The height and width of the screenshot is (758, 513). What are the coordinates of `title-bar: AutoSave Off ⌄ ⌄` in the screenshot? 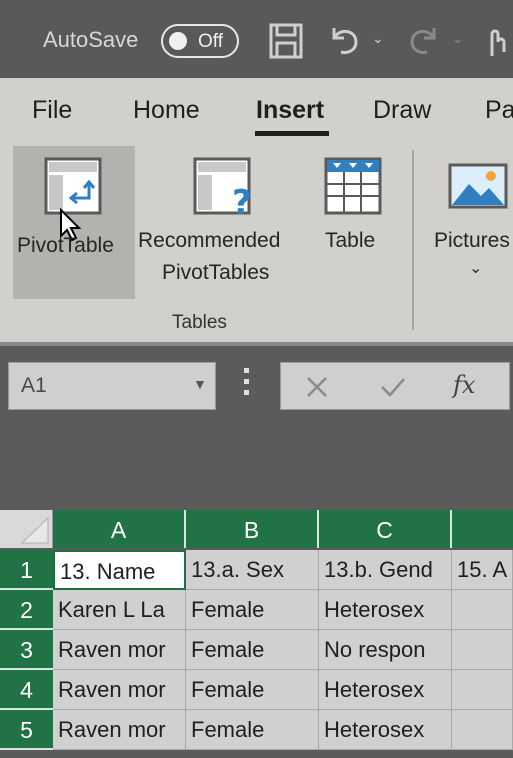 It's located at (256, 39).